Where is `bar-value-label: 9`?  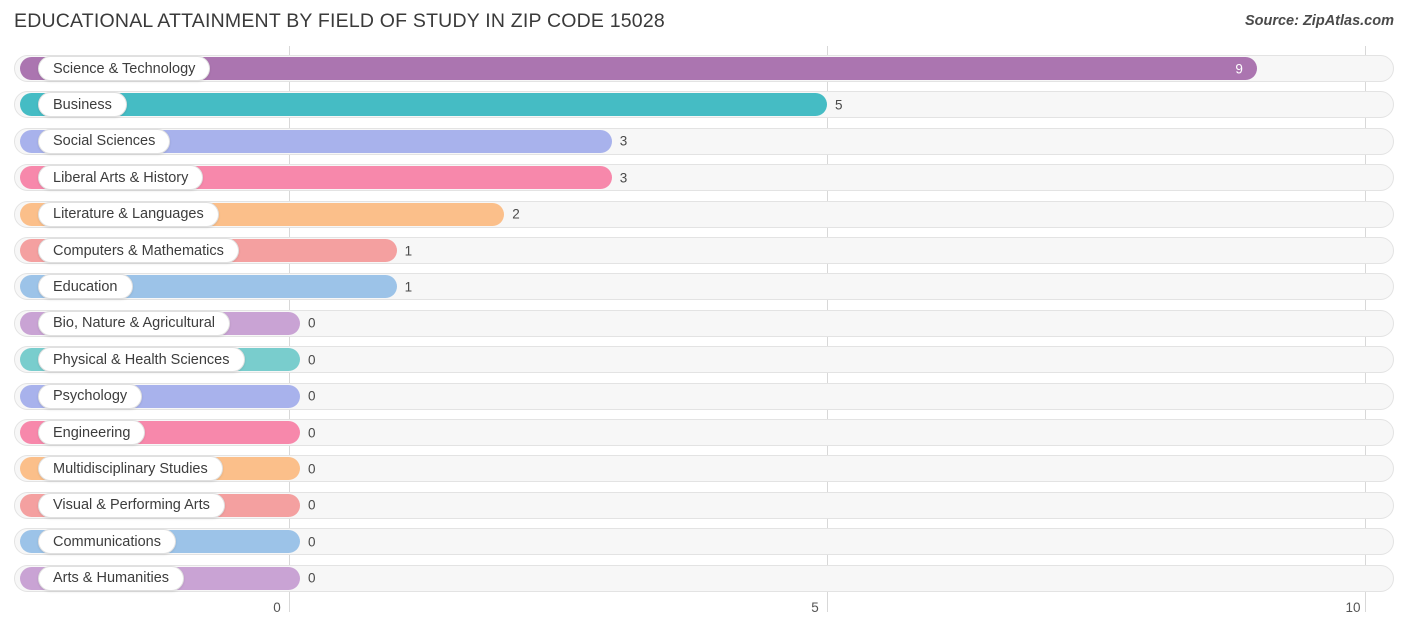 bar-value-label: 9 is located at coordinates (1239, 68).